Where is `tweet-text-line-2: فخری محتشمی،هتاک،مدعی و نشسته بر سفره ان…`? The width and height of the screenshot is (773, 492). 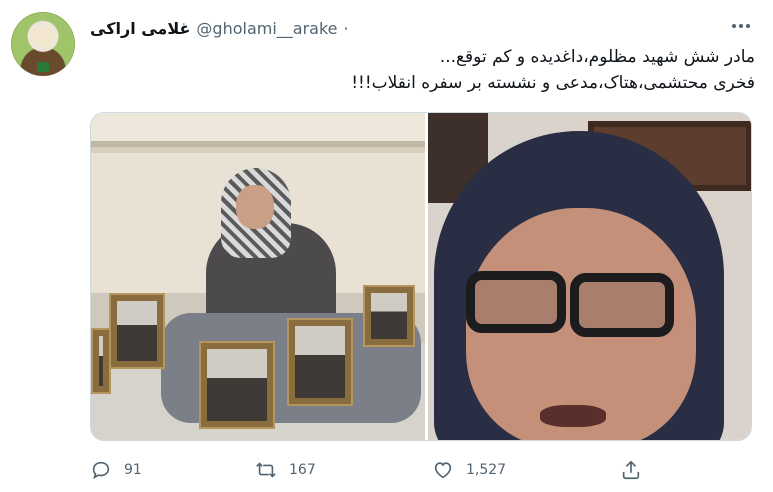 tweet-text-line-2: فخری محتشمی،هتاک،مدعی و نشسته بر سفره ان… is located at coordinates (553, 83).